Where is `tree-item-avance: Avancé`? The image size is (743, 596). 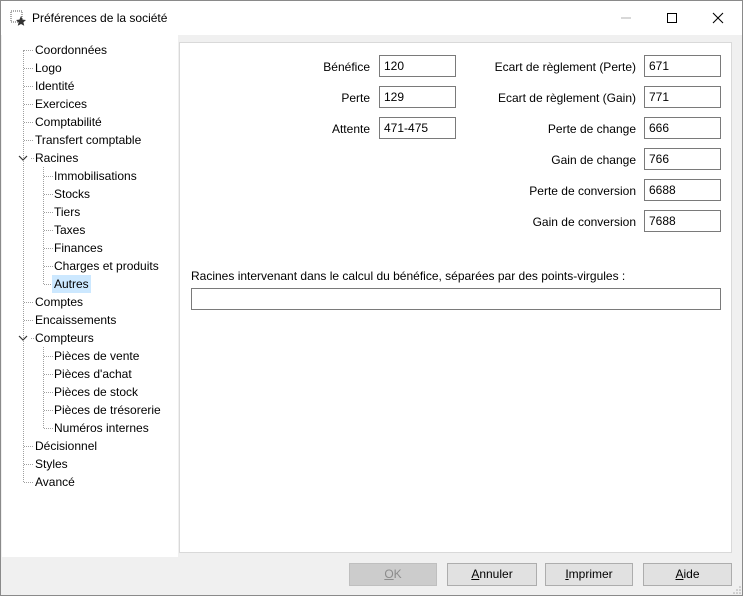 tree-item-avance: Avancé is located at coordinates (55, 482).